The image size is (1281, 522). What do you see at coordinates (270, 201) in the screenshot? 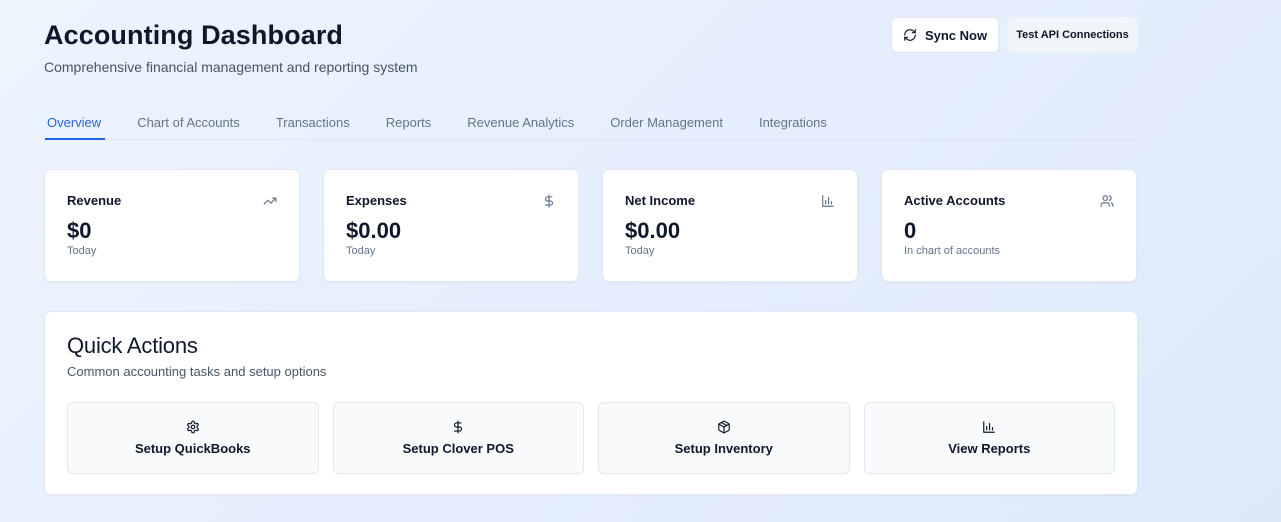
I see `trending-up-icon` at bounding box center [270, 201].